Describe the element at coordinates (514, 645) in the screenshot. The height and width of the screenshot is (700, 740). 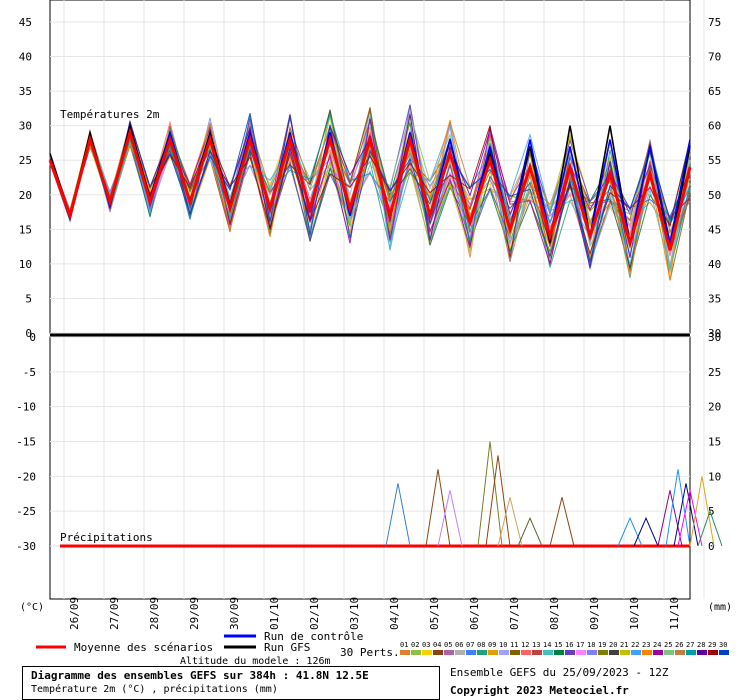
I see `pert-number: 11` at that location.